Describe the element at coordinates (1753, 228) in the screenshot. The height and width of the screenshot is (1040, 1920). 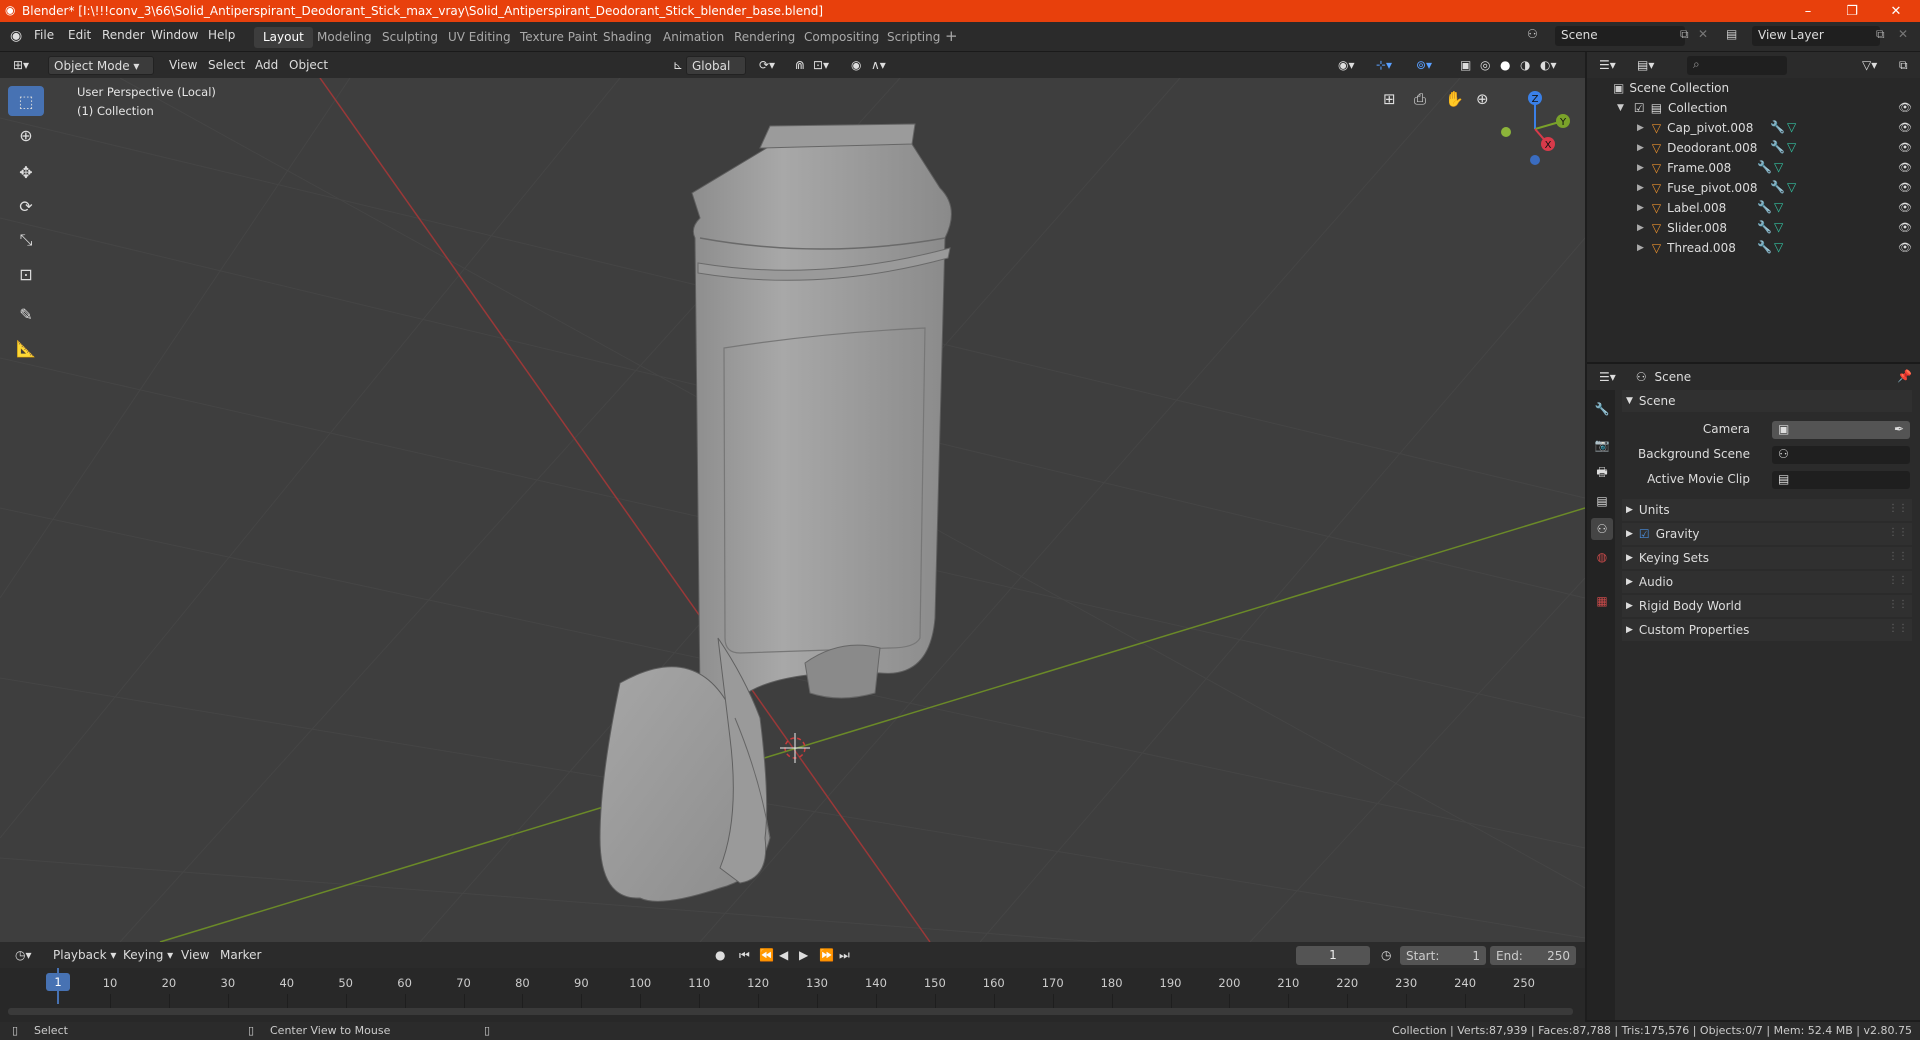
I see `outliner-object-row: ▶ ▽ Slider.008 🔧 ▽ 👁` at that location.